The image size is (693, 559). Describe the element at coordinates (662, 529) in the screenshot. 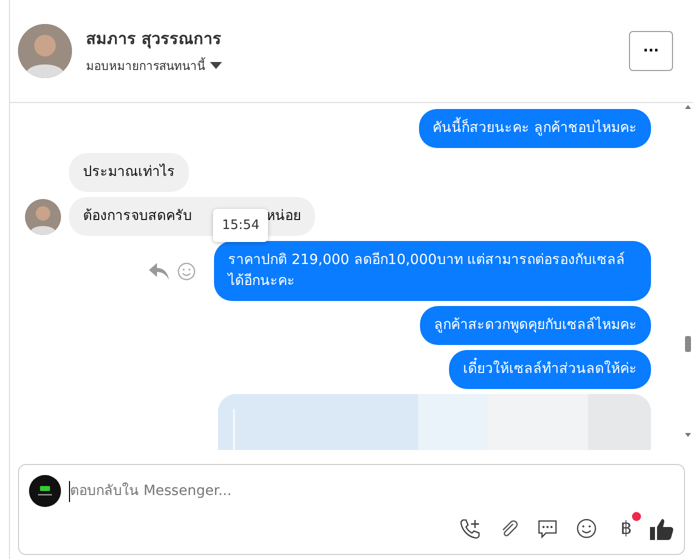

I see `thumbs-up-icon` at that location.